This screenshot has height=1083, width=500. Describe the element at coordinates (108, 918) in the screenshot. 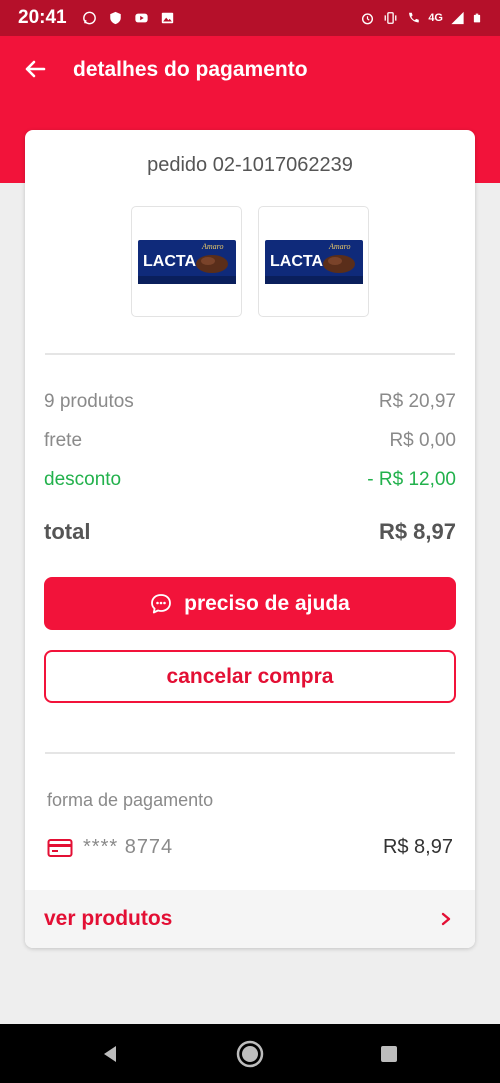

I see `see-products-label: ver produtos` at that location.